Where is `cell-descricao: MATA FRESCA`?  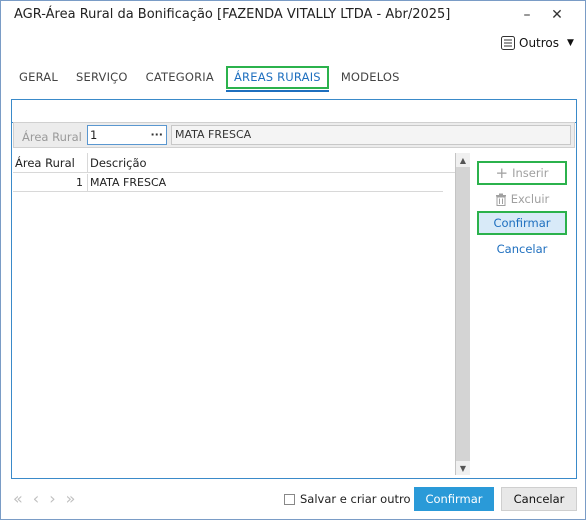
cell-descricao: MATA FRESCA is located at coordinates (128, 182).